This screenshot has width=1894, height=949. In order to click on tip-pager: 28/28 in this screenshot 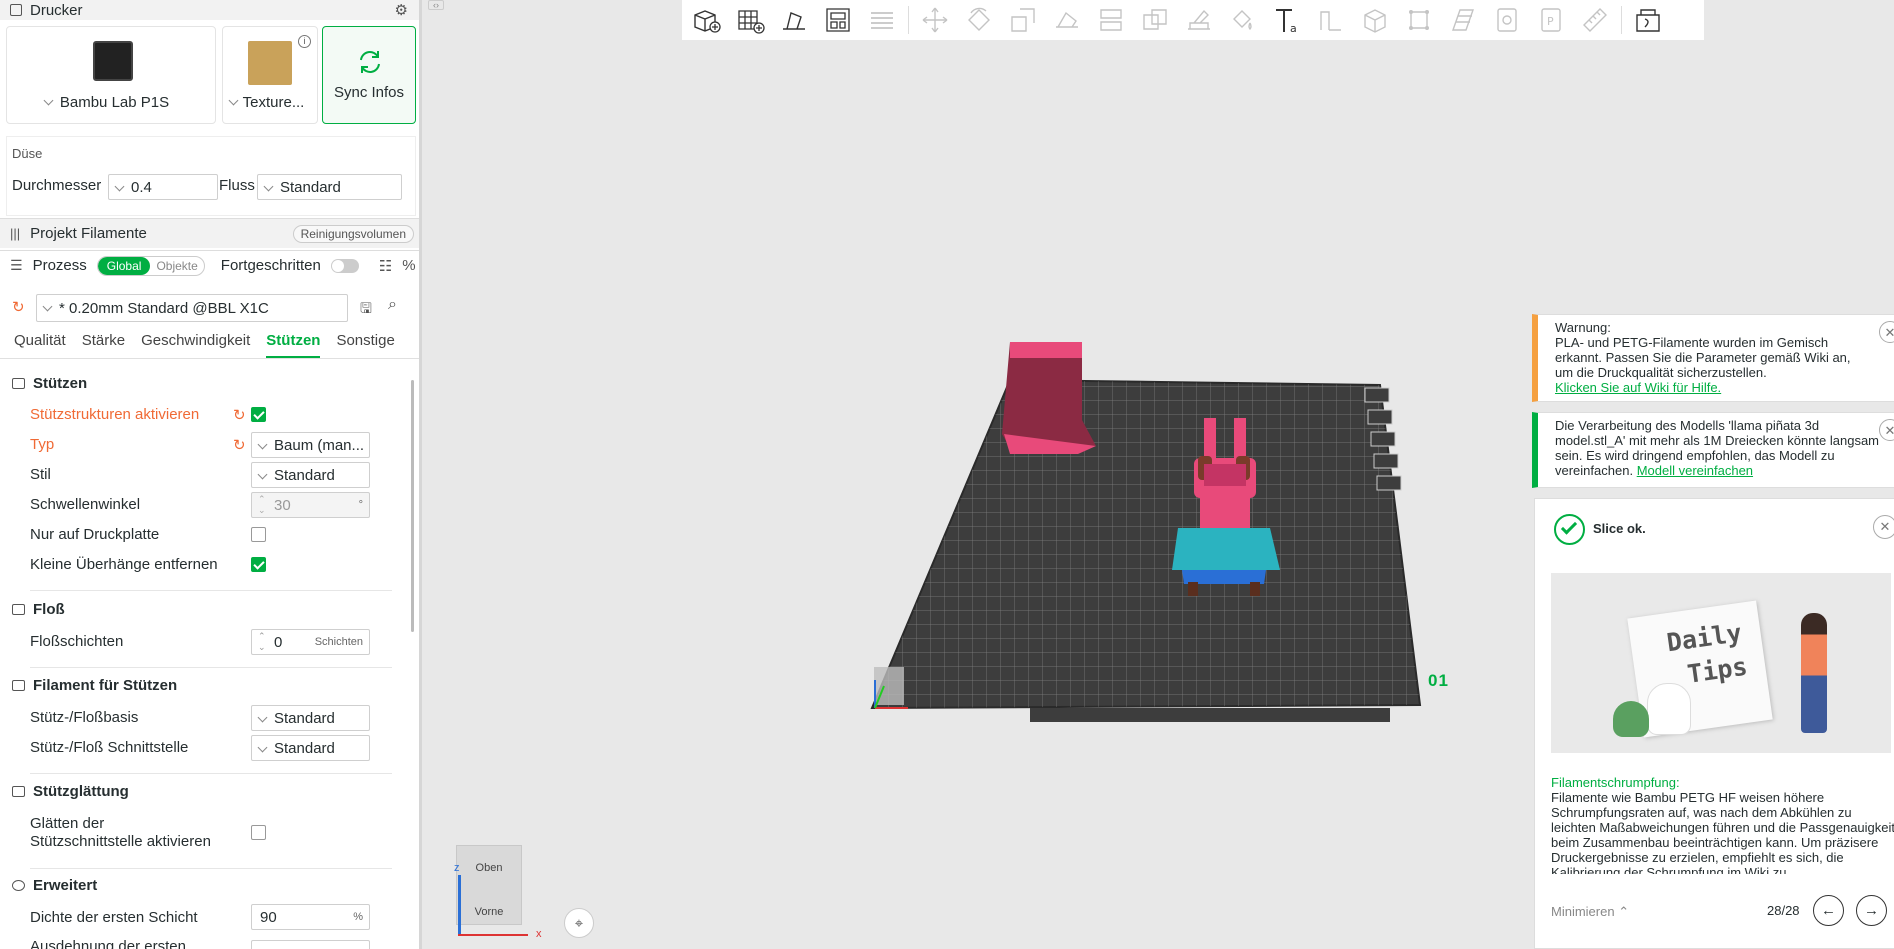, I will do `click(1783, 910)`.